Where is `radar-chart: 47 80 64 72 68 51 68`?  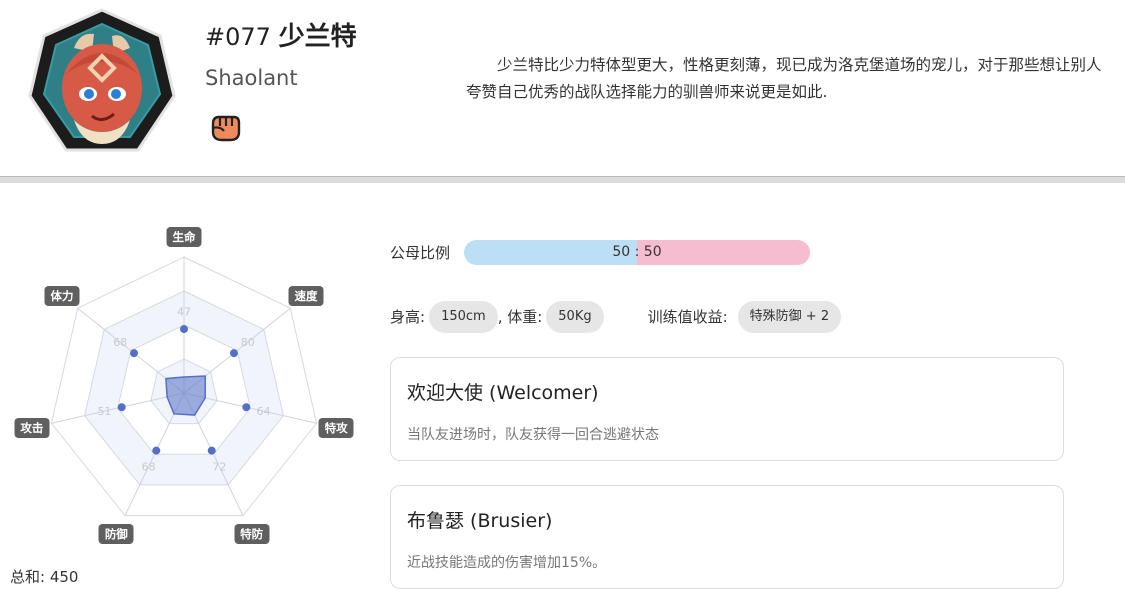 radar-chart: 47 80 64 72 68 51 68 is located at coordinates (184, 386).